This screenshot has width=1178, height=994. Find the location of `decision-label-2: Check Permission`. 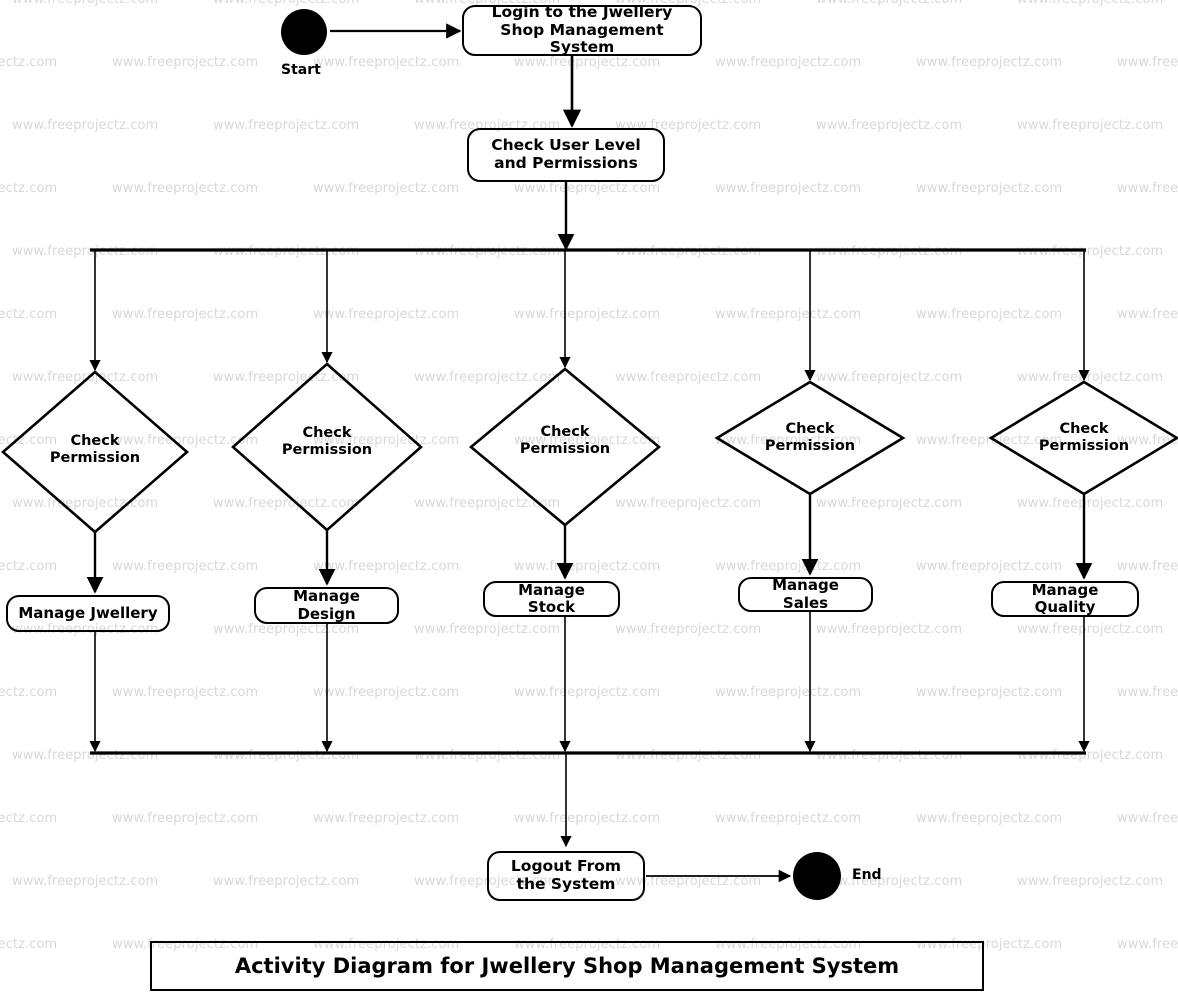

decision-label-2: Check Permission is located at coordinates (327, 441).